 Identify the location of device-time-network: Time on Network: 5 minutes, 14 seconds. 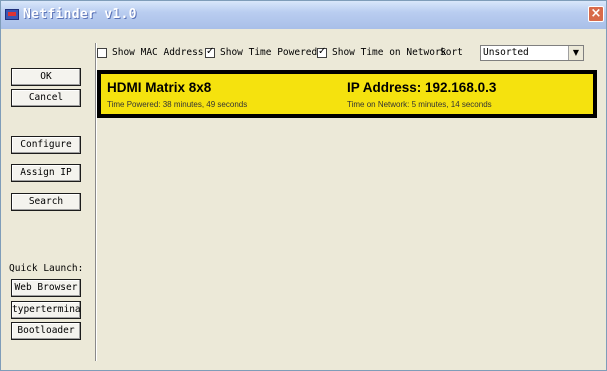
(419, 104).